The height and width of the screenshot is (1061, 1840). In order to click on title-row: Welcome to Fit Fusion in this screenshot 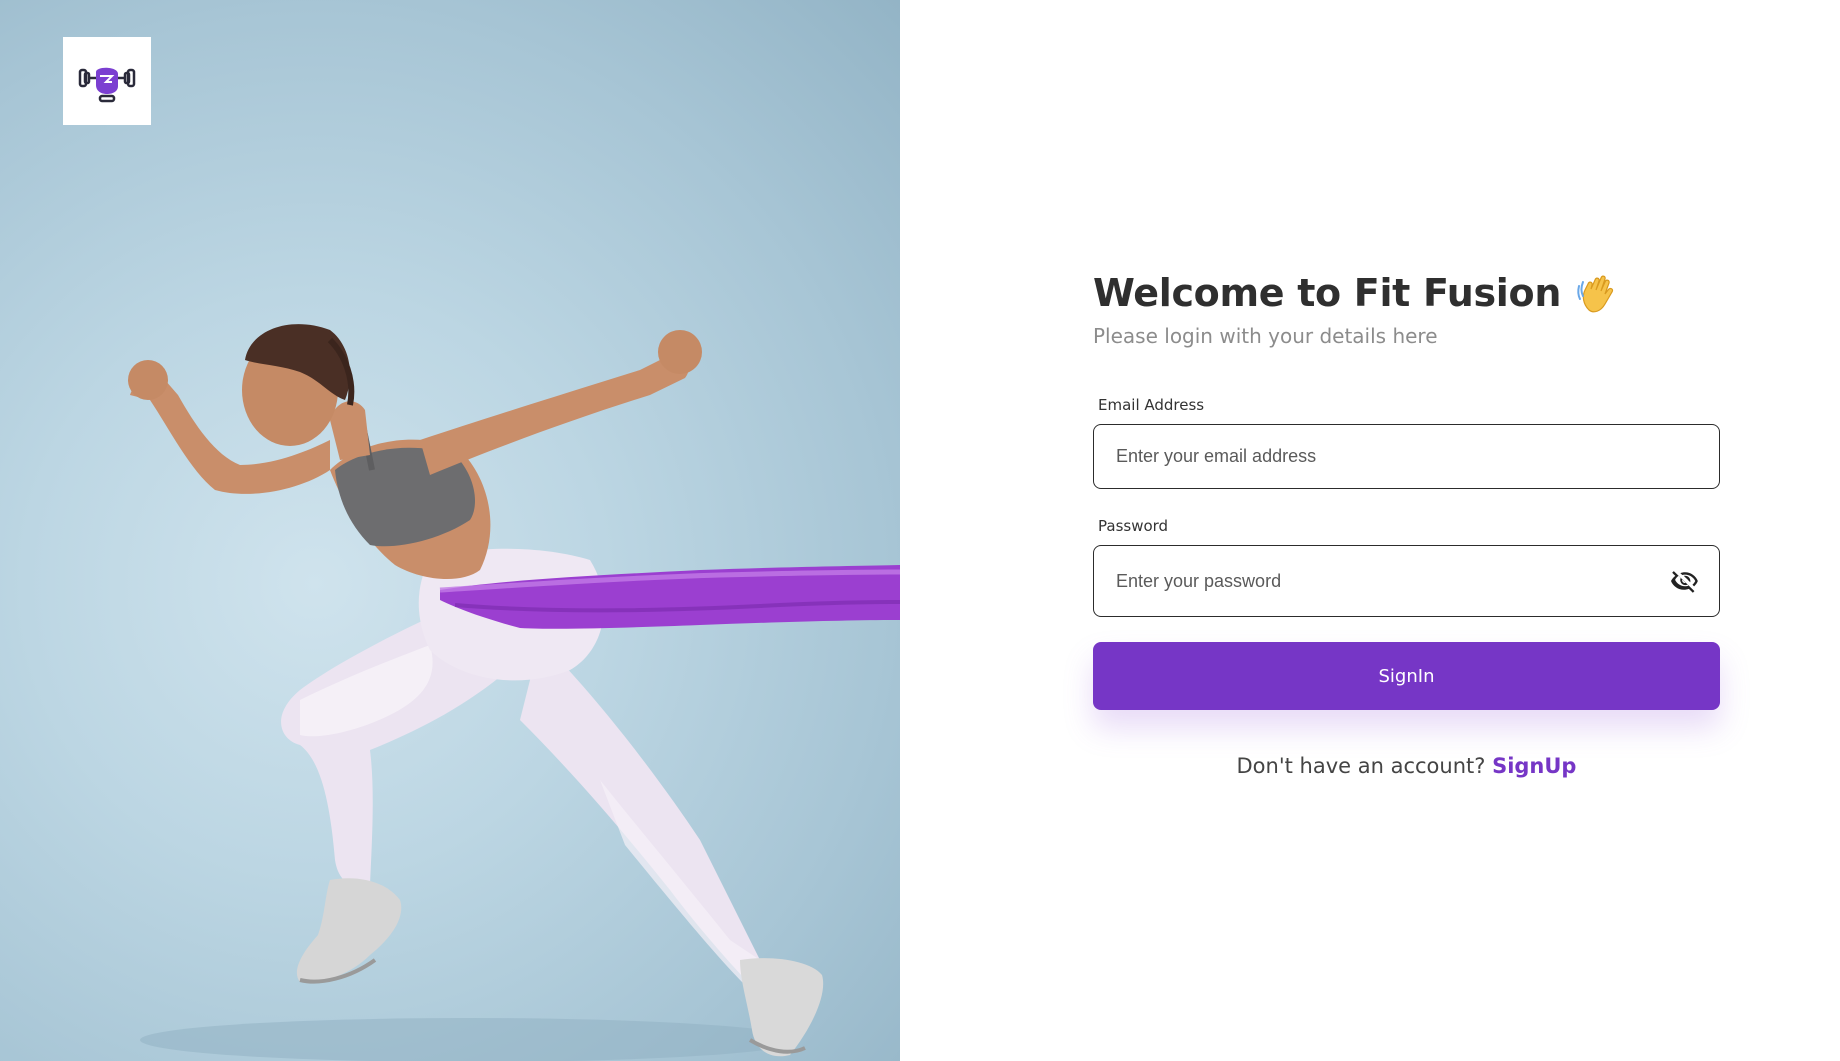, I will do `click(1406, 293)`.